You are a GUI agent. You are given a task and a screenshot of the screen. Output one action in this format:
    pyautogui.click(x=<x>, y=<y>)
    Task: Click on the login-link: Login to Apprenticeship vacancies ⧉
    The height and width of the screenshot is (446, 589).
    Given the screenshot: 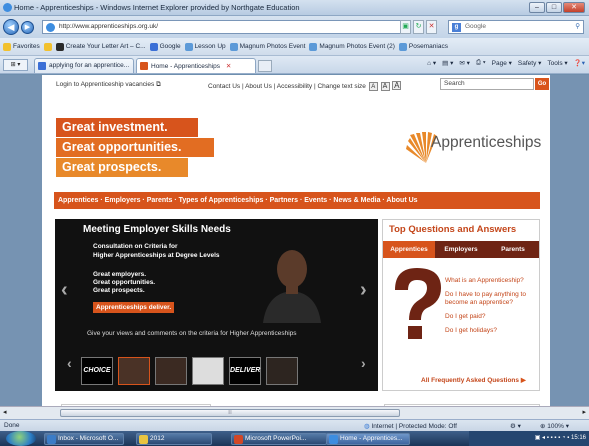 What is the action you would take?
    pyautogui.click(x=108, y=85)
    